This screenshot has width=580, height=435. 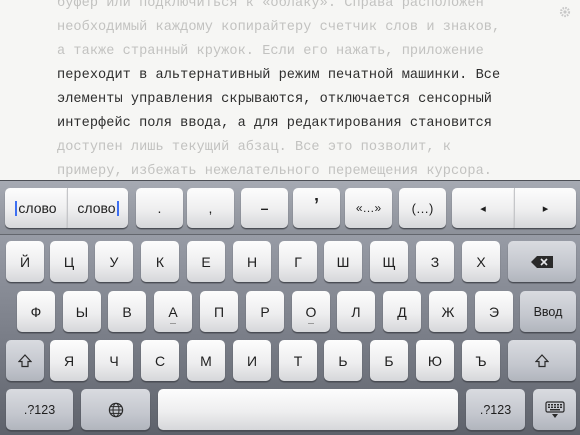 I want to click on apostrophe-label: ’, so click(x=316, y=204).